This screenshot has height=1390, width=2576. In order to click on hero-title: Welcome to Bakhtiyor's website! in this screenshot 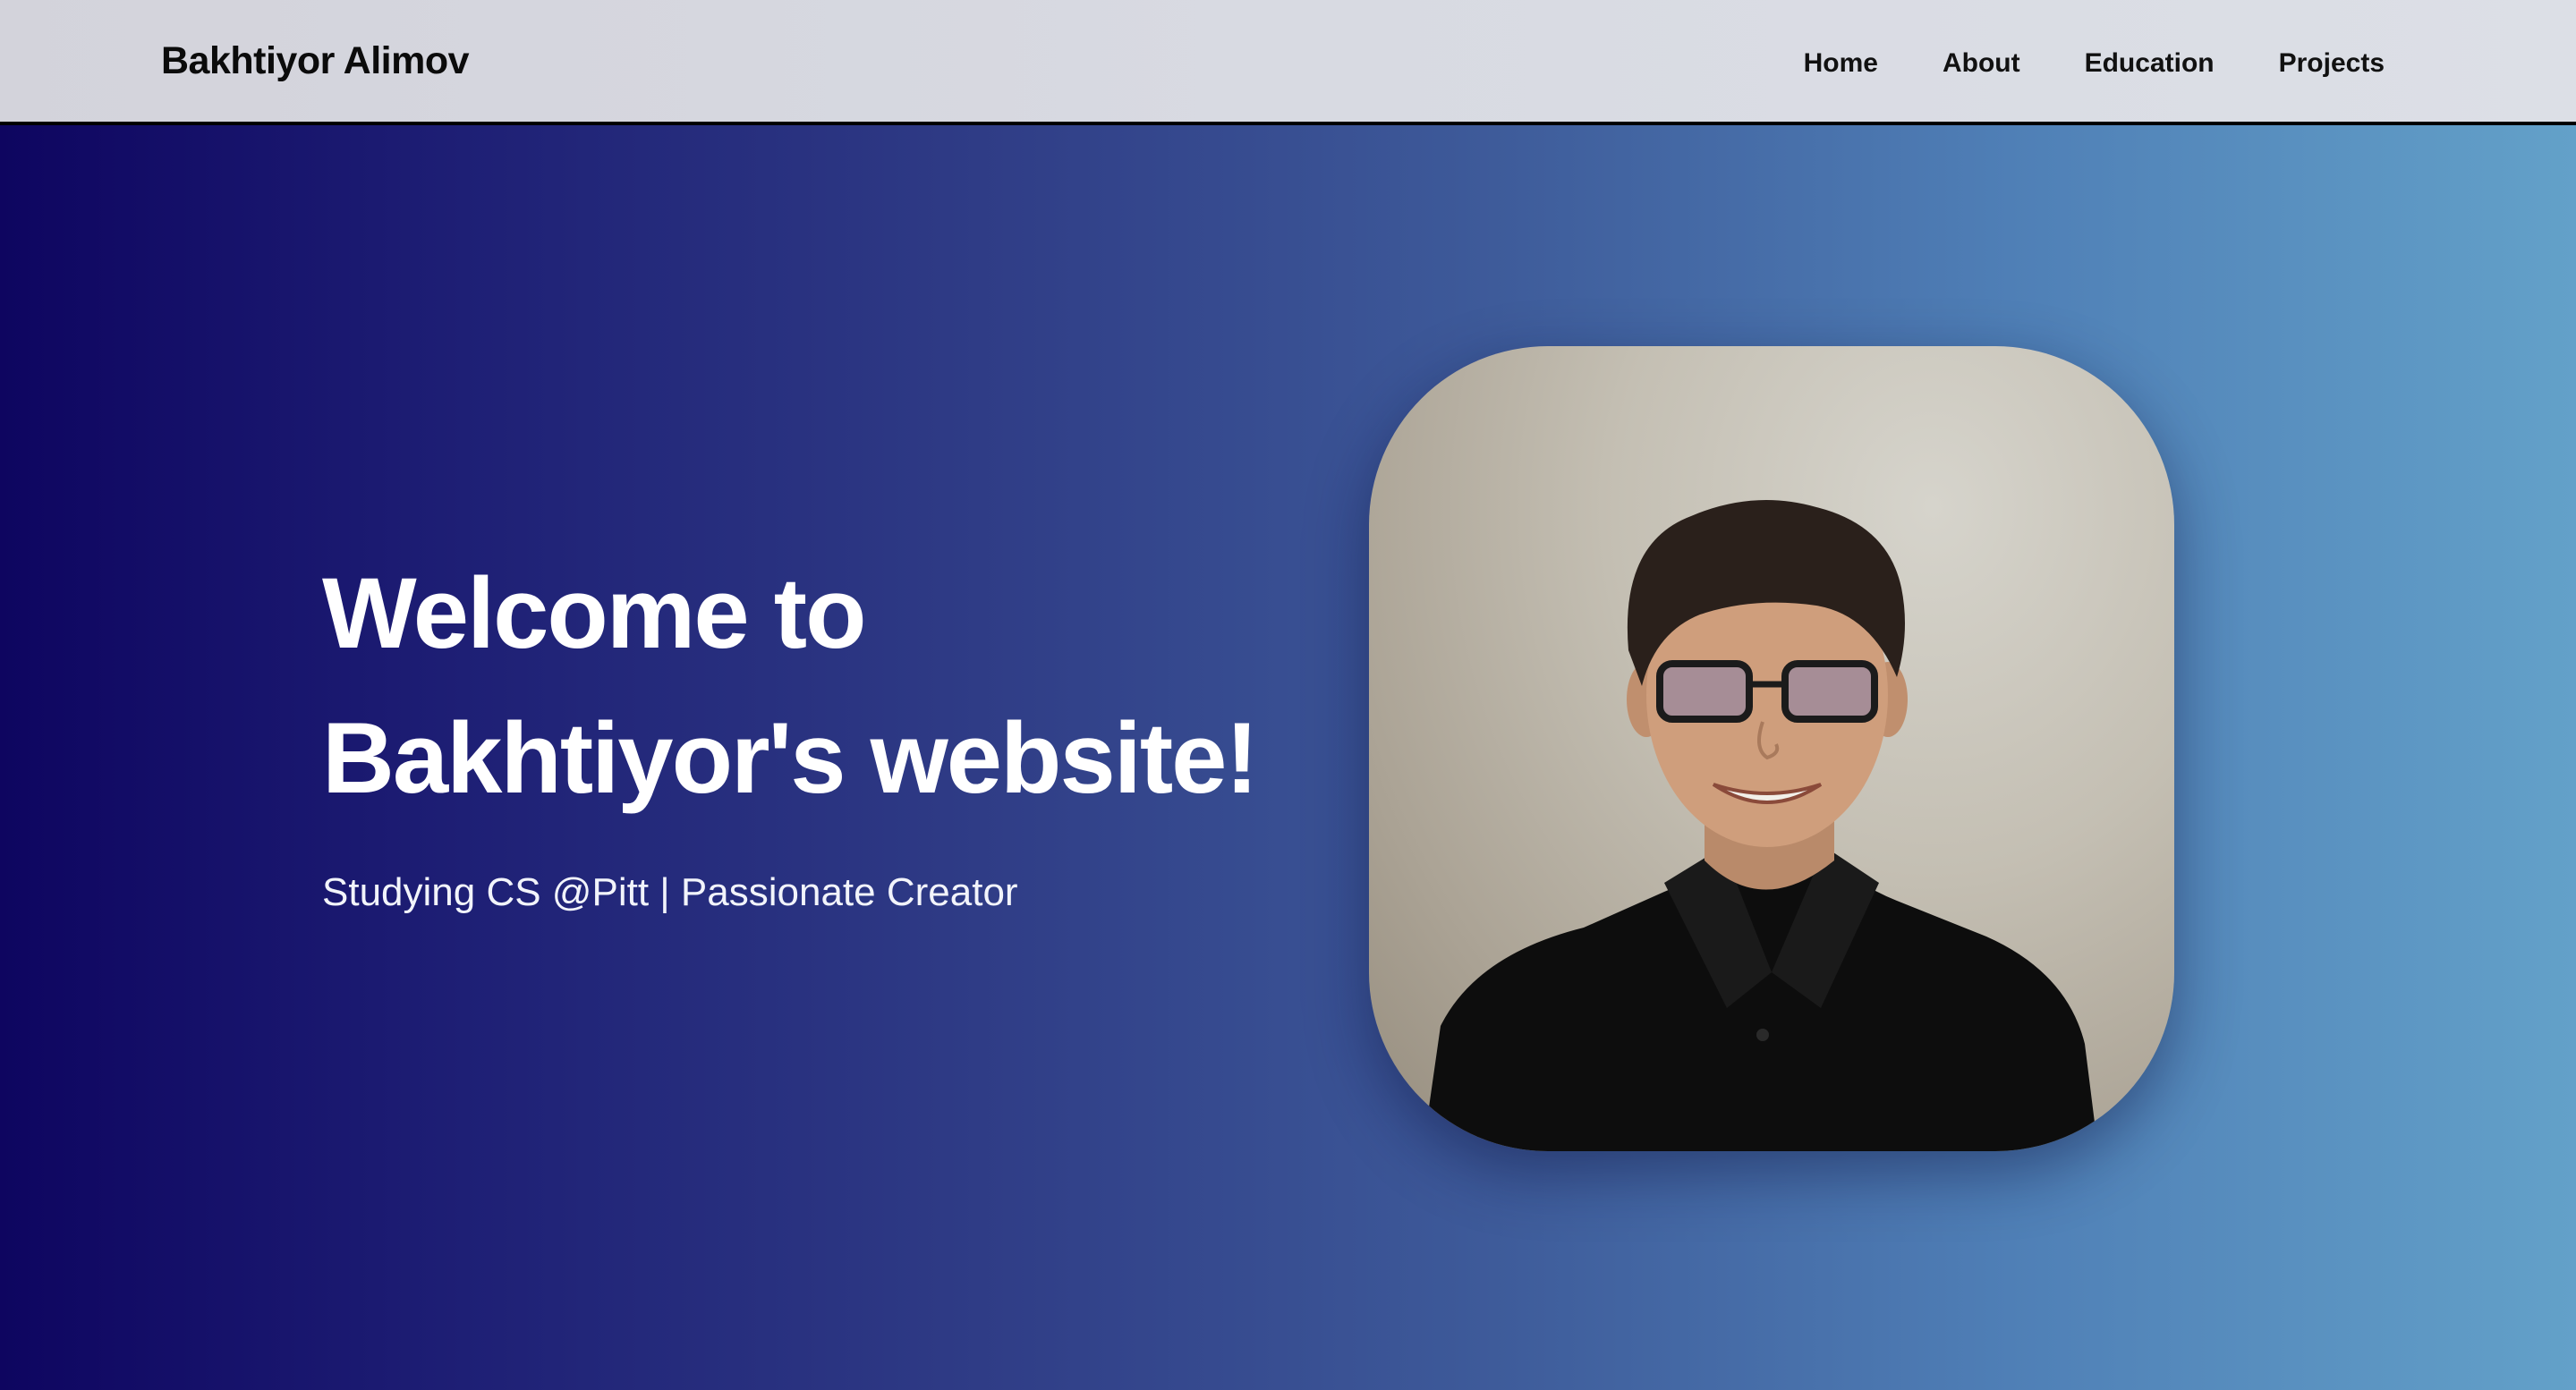, I will do `click(814, 686)`.